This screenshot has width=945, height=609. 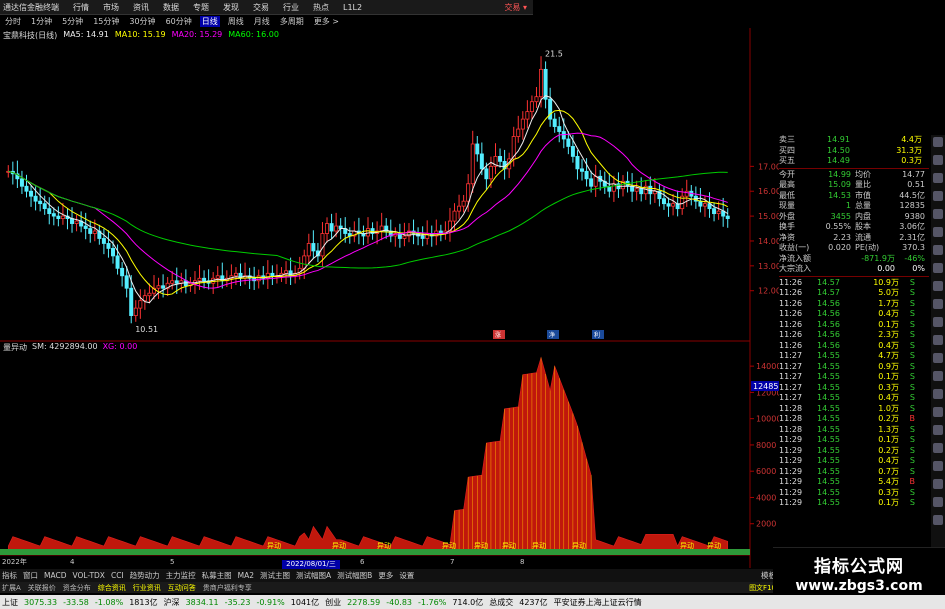 I want to click on indicator-name: 量异动, so click(x=15, y=347).